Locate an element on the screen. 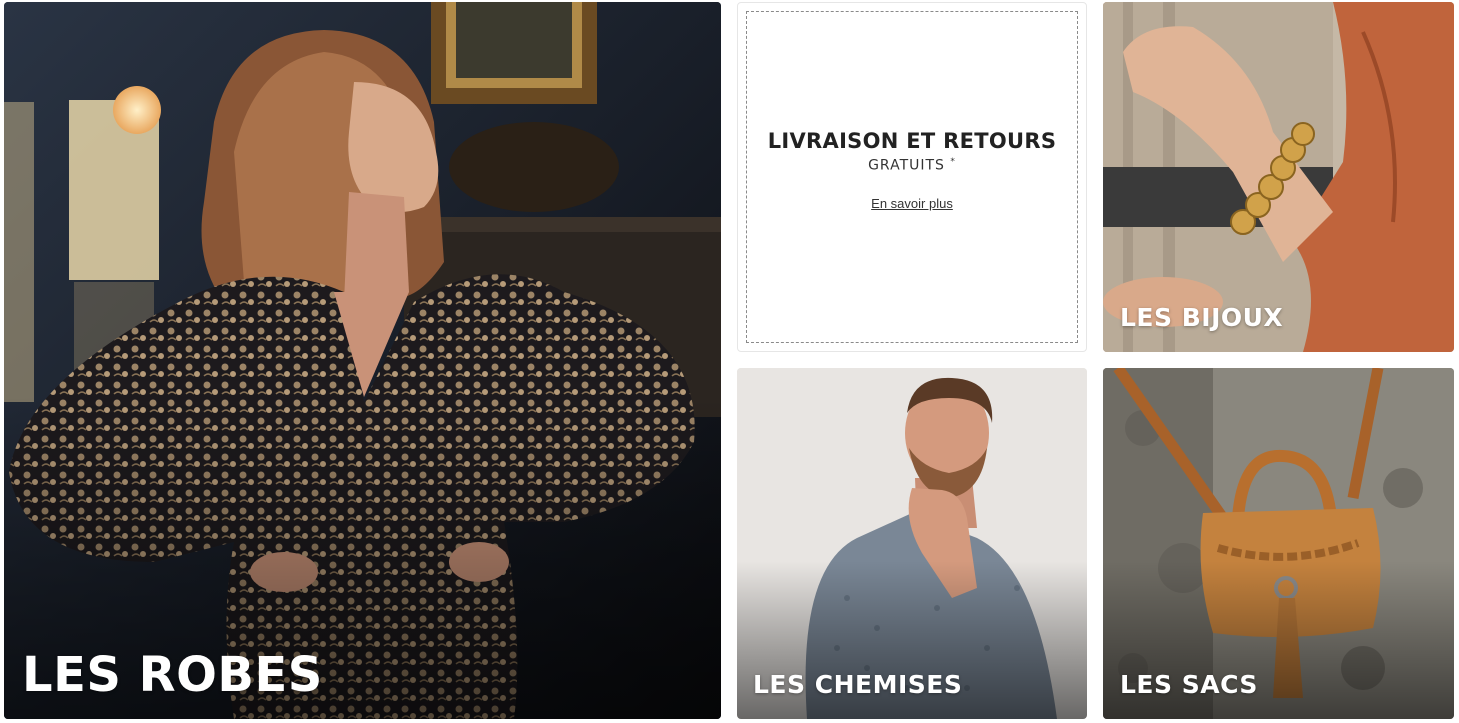  category-tile-sacs: LES SACS is located at coordinates (1278, 543).